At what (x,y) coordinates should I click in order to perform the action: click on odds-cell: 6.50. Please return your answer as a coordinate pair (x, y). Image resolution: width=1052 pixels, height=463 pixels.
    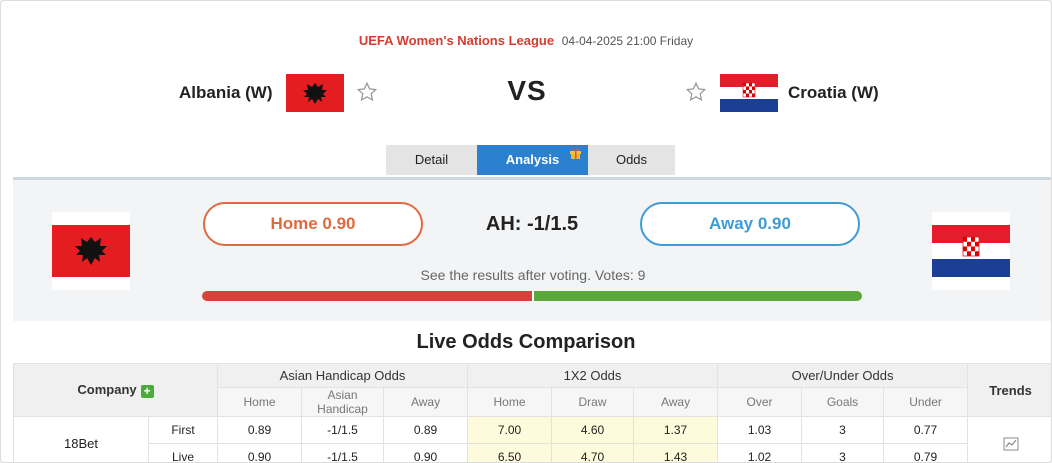
    Looking at the image, I should click on (510, 452).